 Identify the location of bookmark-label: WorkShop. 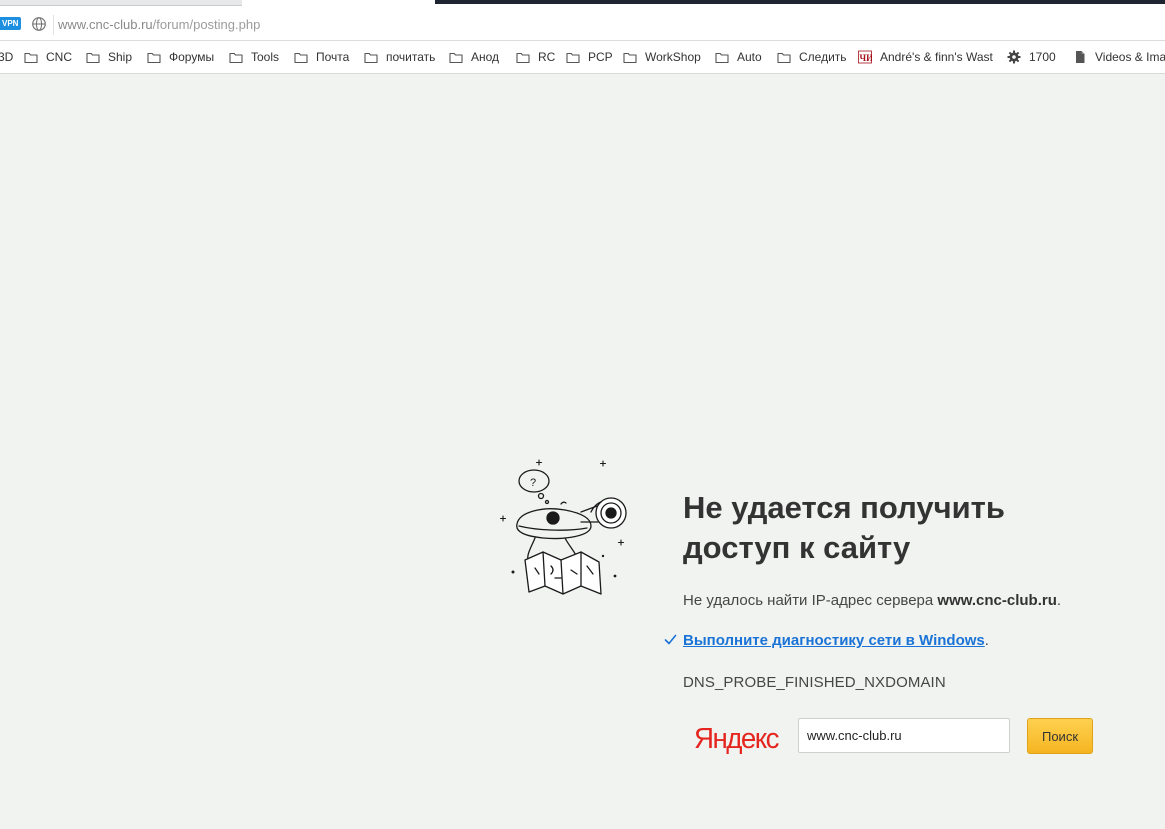
(673, 57).